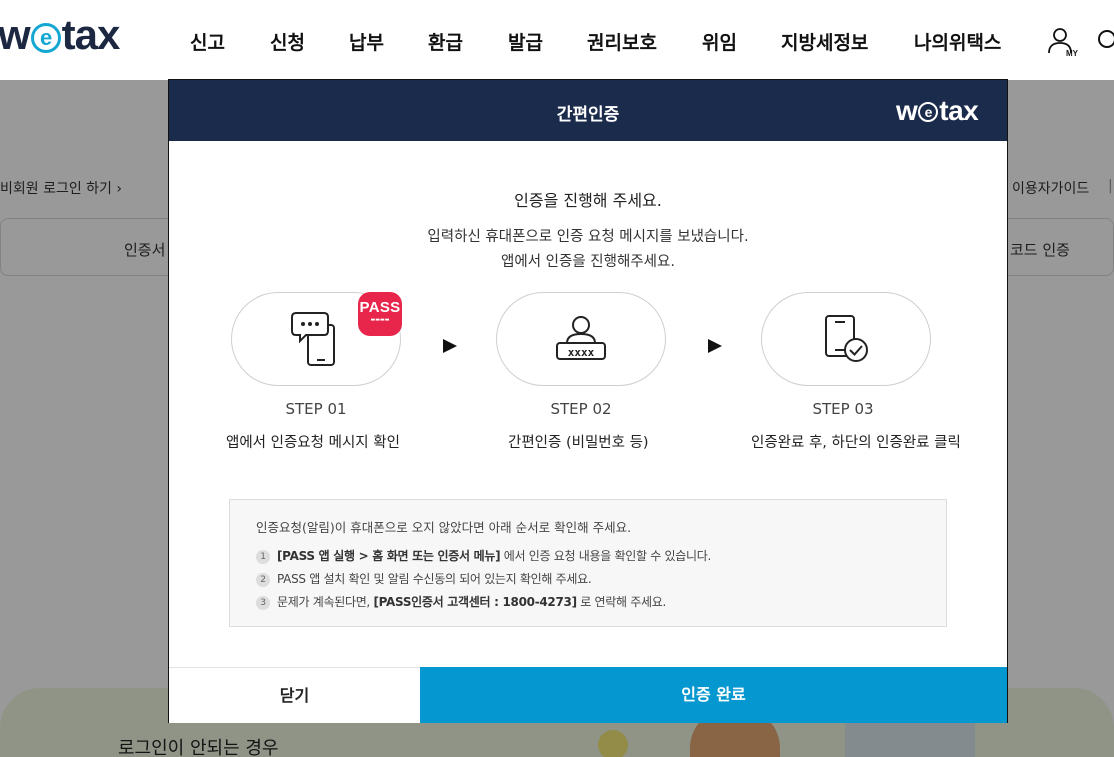 This screenshot has height=757, width=1114. I want to click on phone-check-icon, so click(846, 338).